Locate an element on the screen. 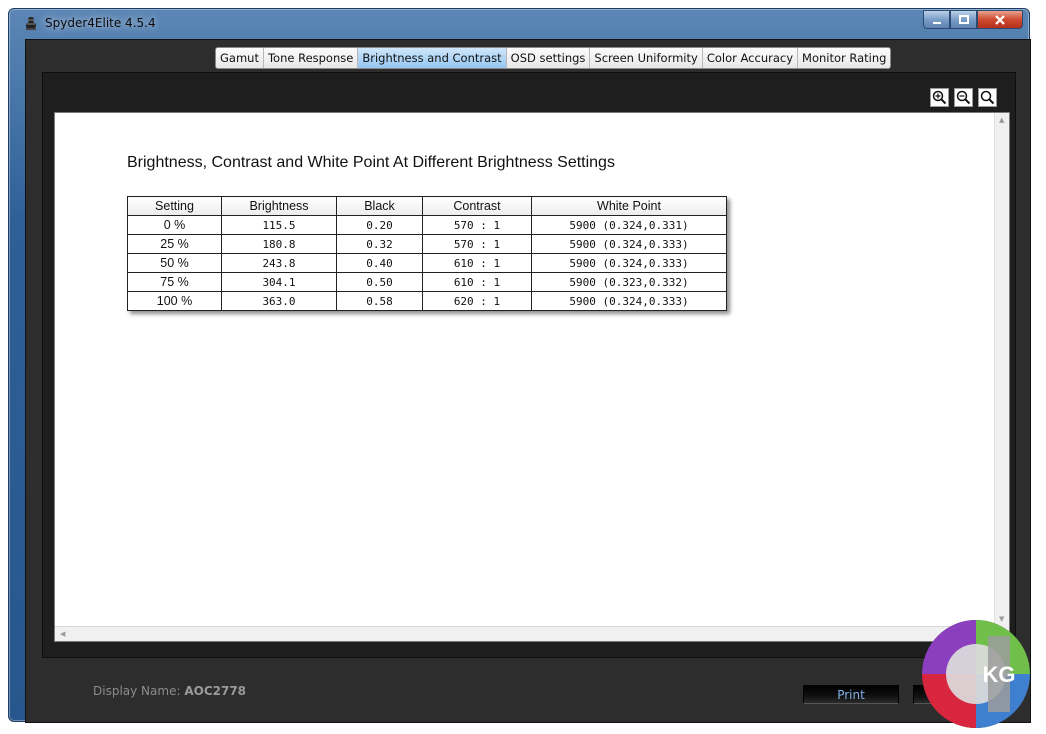 The width and height of the screenshot is (1046, 734). tab-brightness-and-contrast: Brightness and Contrast is located at coordinates (432, 58).